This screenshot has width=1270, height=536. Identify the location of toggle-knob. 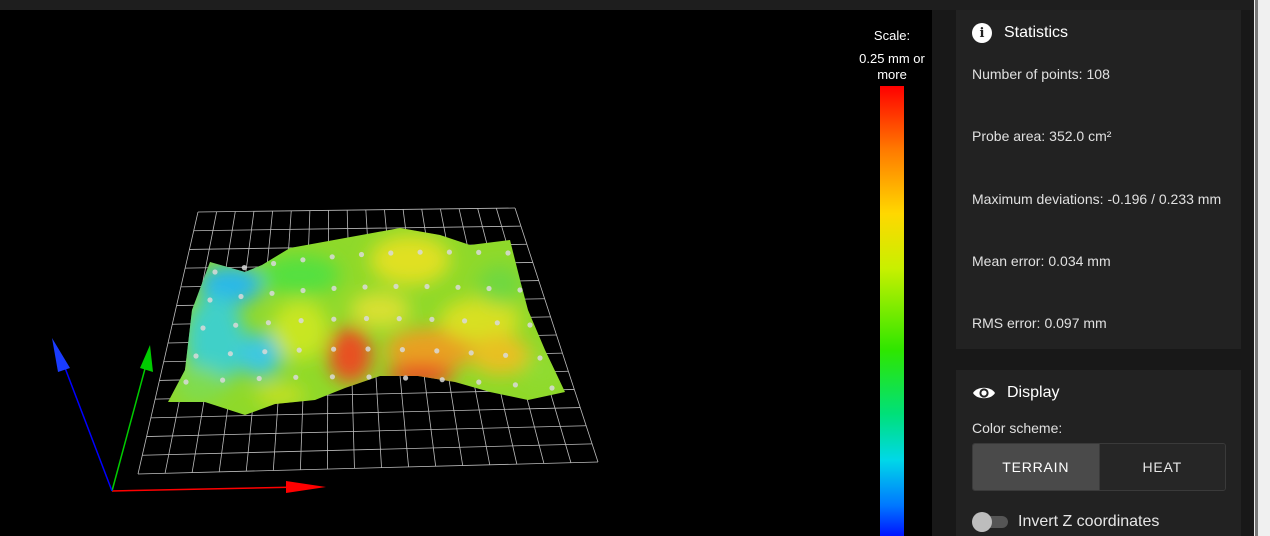
(982, 522).